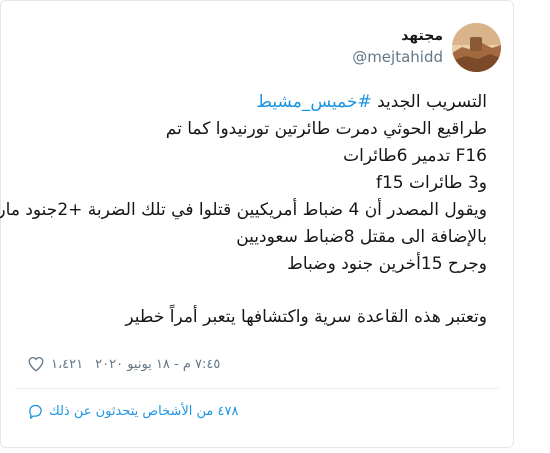 Image resolution: width=550 pixels, height=453 pixels. What do you see at coordinates (387, 264) in the screenshot?
I see `tweet-line-7: وجرح 15أخرين جنود وضباط` at bounding box center [387, 264].